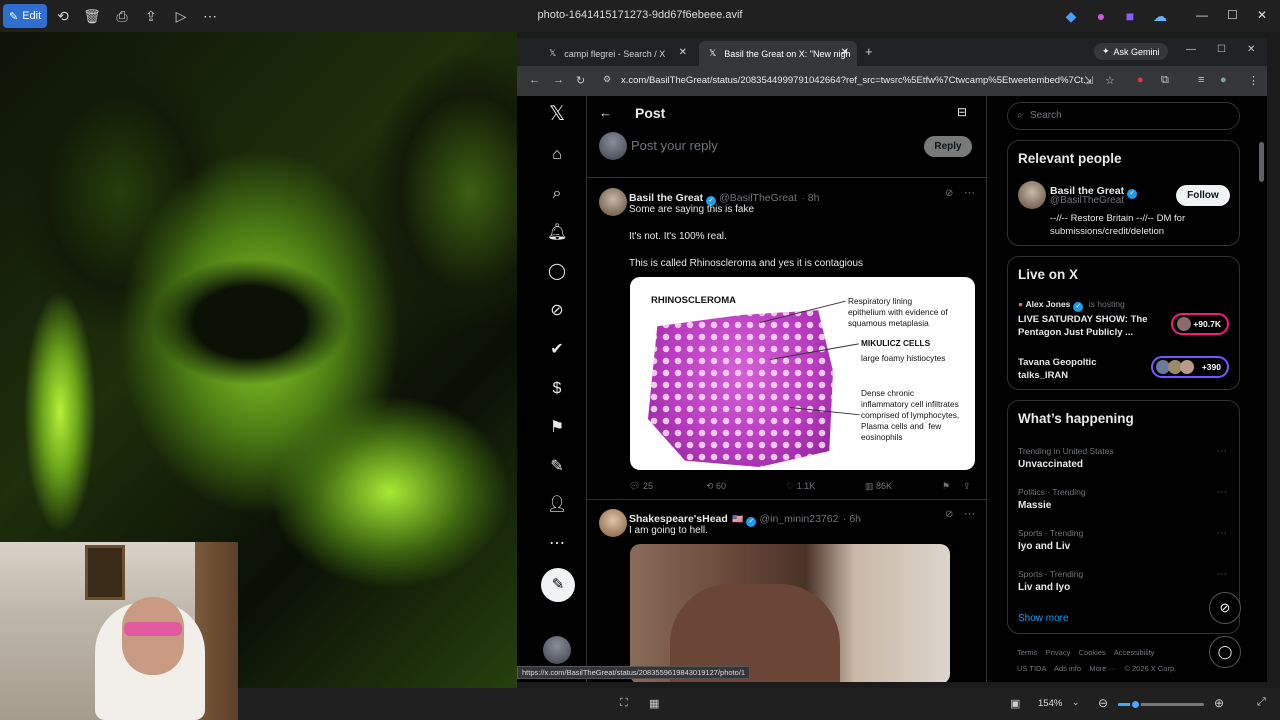 The image size is (1280, 720). Describe the element at coordinates (666, 198) in the screenshot. I see `author-name: Basil the Great` at that location.